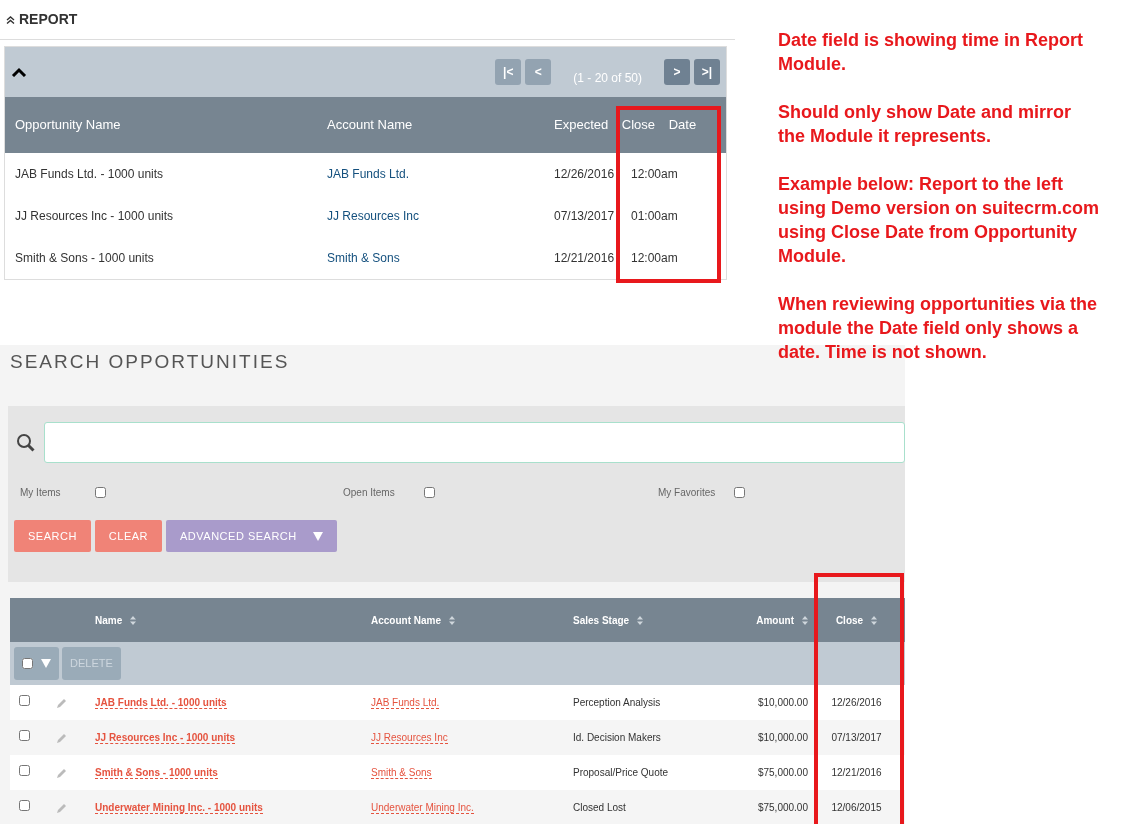 The height and width of the screenshot is (824, 1127). What do you see at coordinates (369, 493) in the screenshot?
I see `filter-label: Open Items` at bounding box center [369, 493].